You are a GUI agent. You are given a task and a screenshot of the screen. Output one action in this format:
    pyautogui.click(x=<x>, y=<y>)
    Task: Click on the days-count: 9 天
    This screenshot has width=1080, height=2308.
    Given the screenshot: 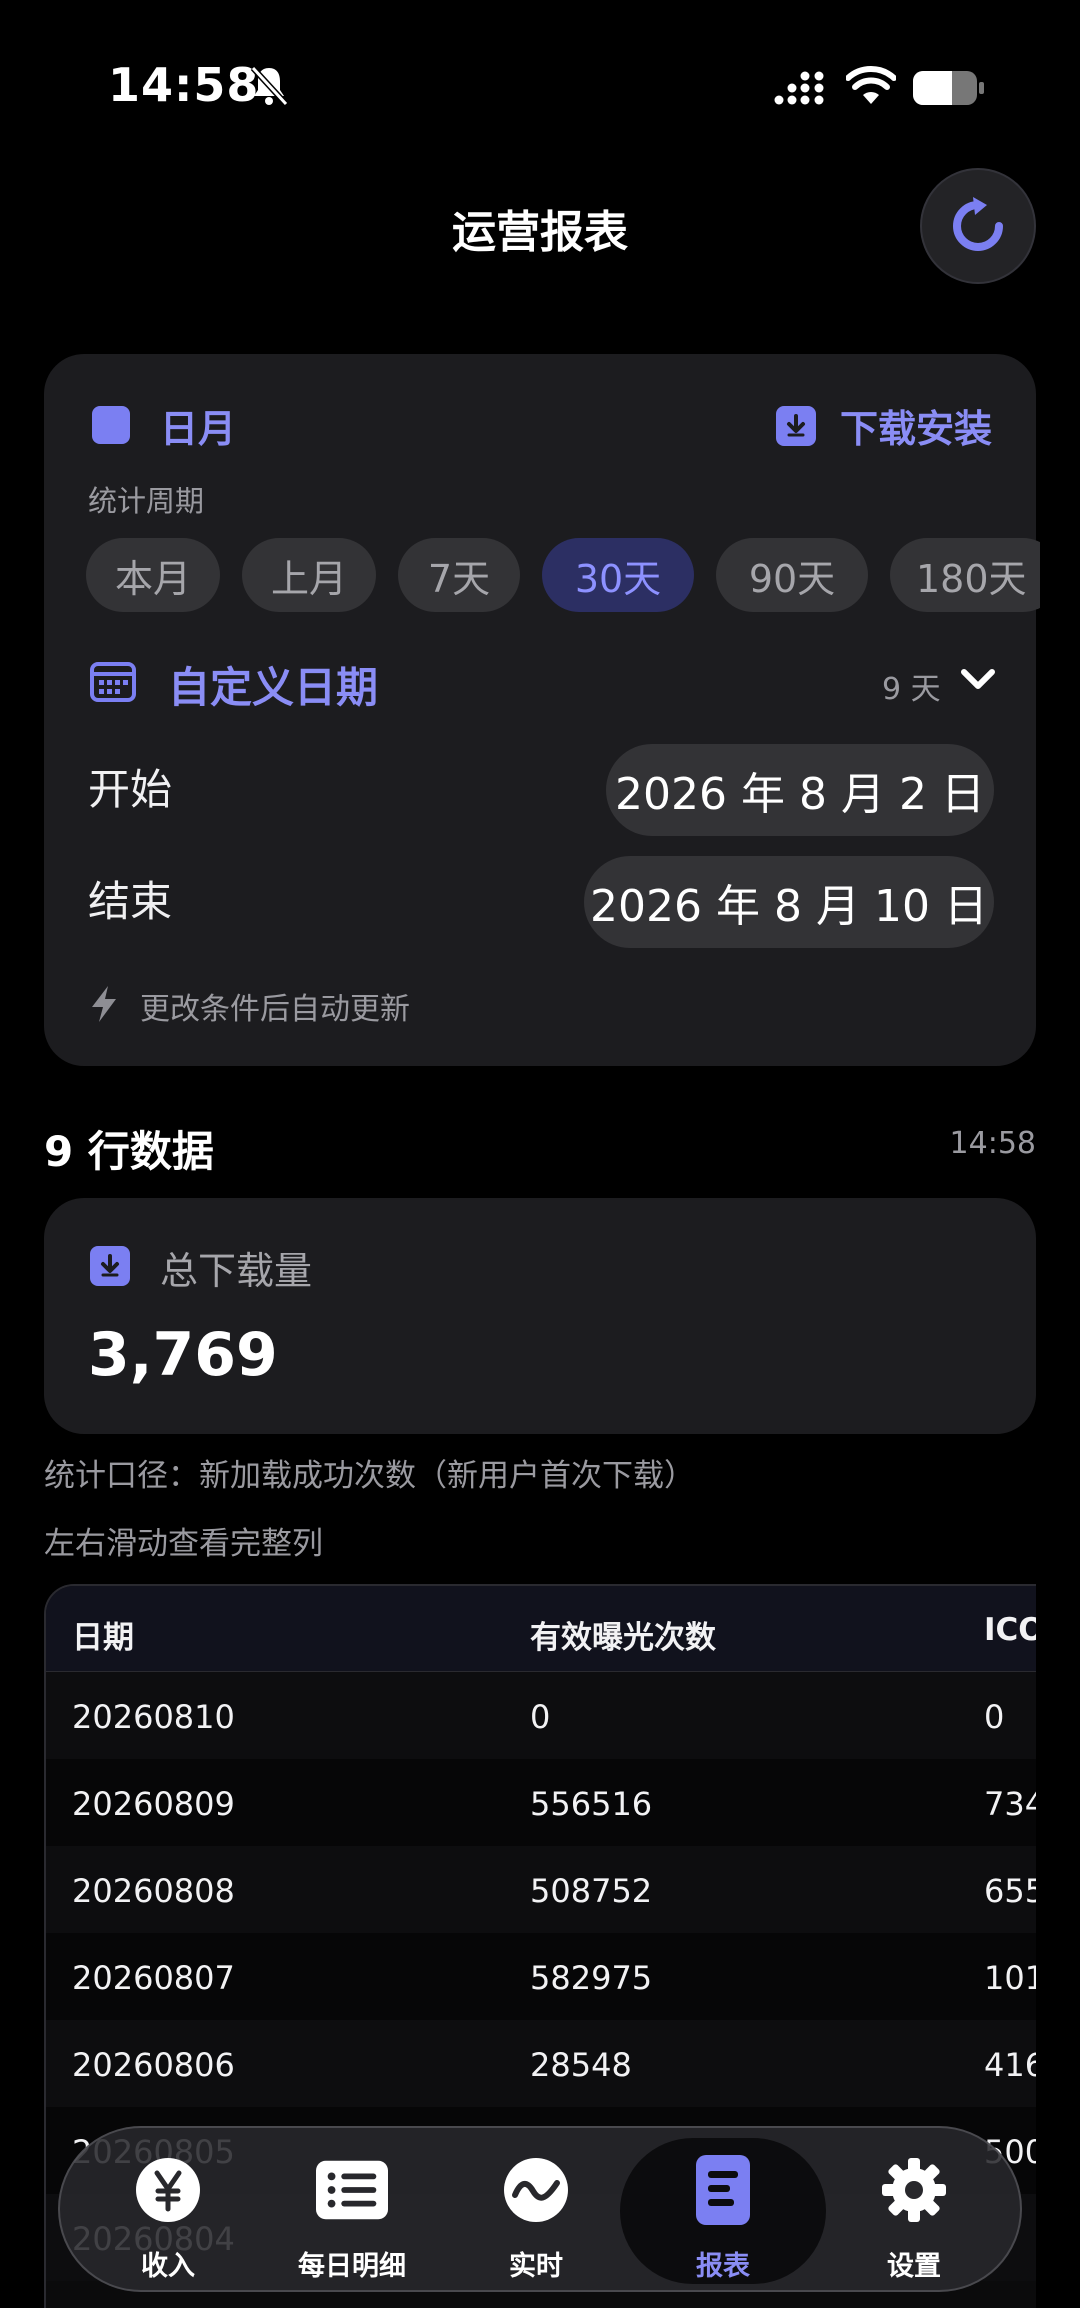 What is the action you would take?
    pyautogui.click(x=911, y=689)
    